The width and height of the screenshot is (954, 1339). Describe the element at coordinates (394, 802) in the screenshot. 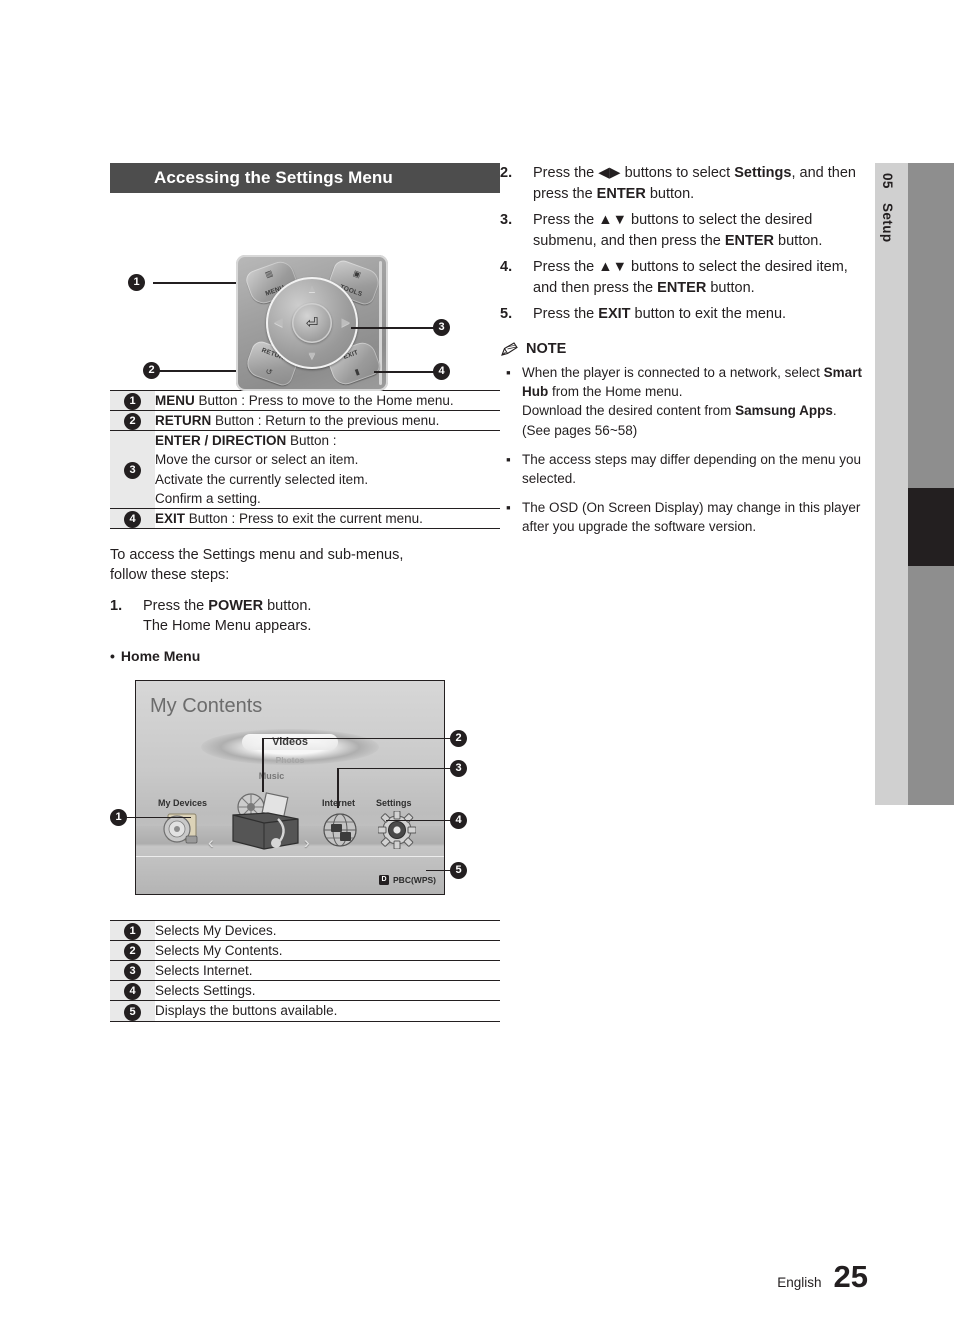

I see `home-item-label-settings: Settings` at that location.